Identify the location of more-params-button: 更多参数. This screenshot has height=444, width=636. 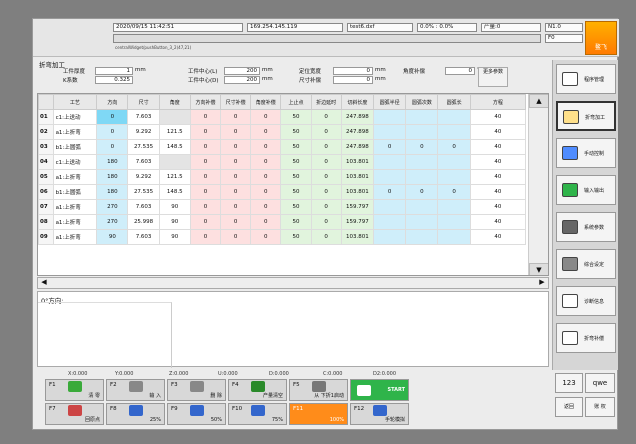
(493, 77).